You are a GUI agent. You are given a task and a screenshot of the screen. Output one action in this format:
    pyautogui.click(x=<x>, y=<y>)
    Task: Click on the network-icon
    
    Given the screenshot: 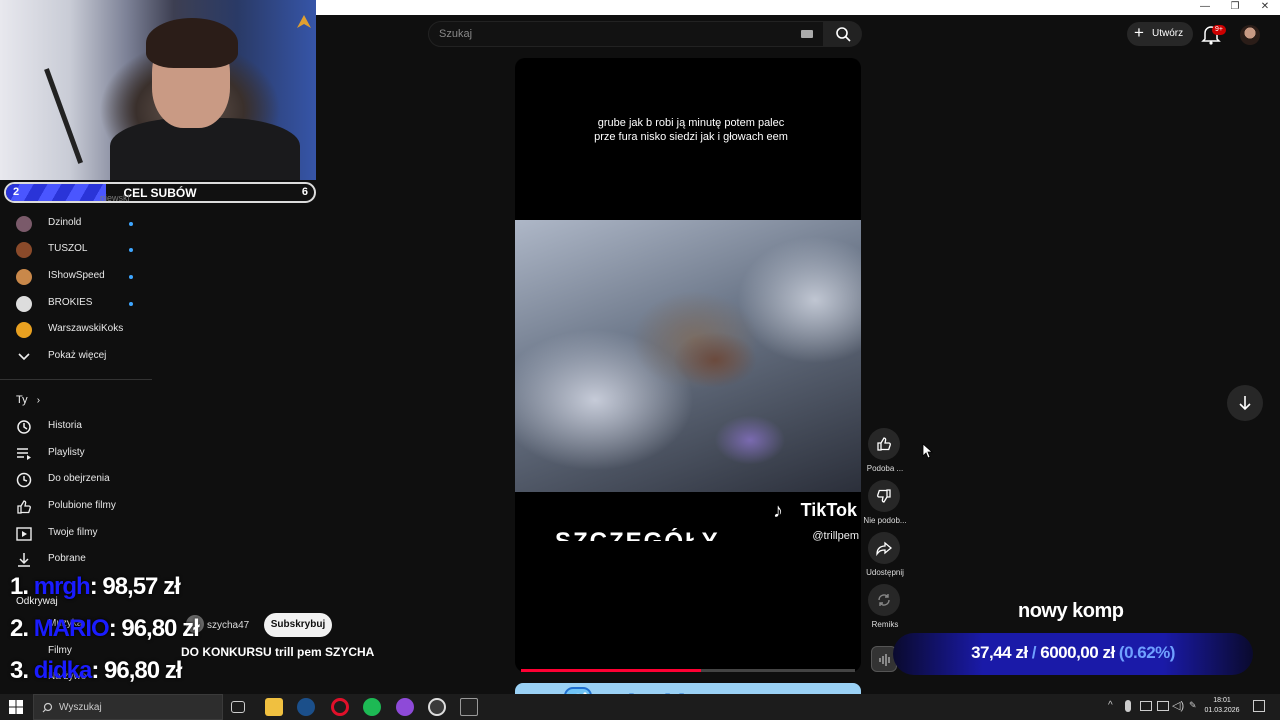 What is the action you would take?
    pyautogui.click(x=1146, y=706)
    